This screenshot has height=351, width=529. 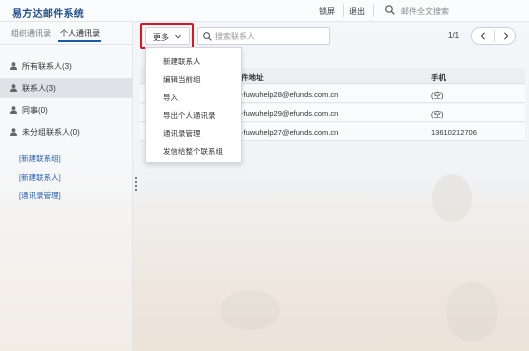 I want to click on email-cell: -fuwuhelp28@efunds.com.cn, so click(x=290, y=94).